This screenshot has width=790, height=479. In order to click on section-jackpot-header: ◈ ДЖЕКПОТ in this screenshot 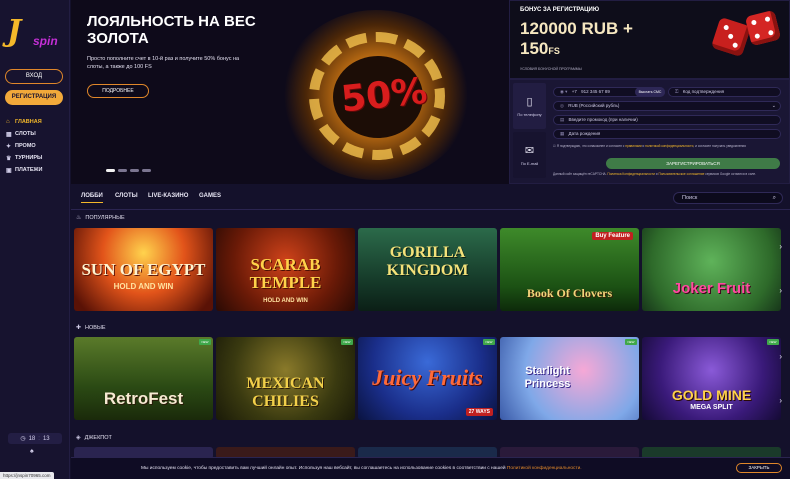, I will do `click(94, 438)`.